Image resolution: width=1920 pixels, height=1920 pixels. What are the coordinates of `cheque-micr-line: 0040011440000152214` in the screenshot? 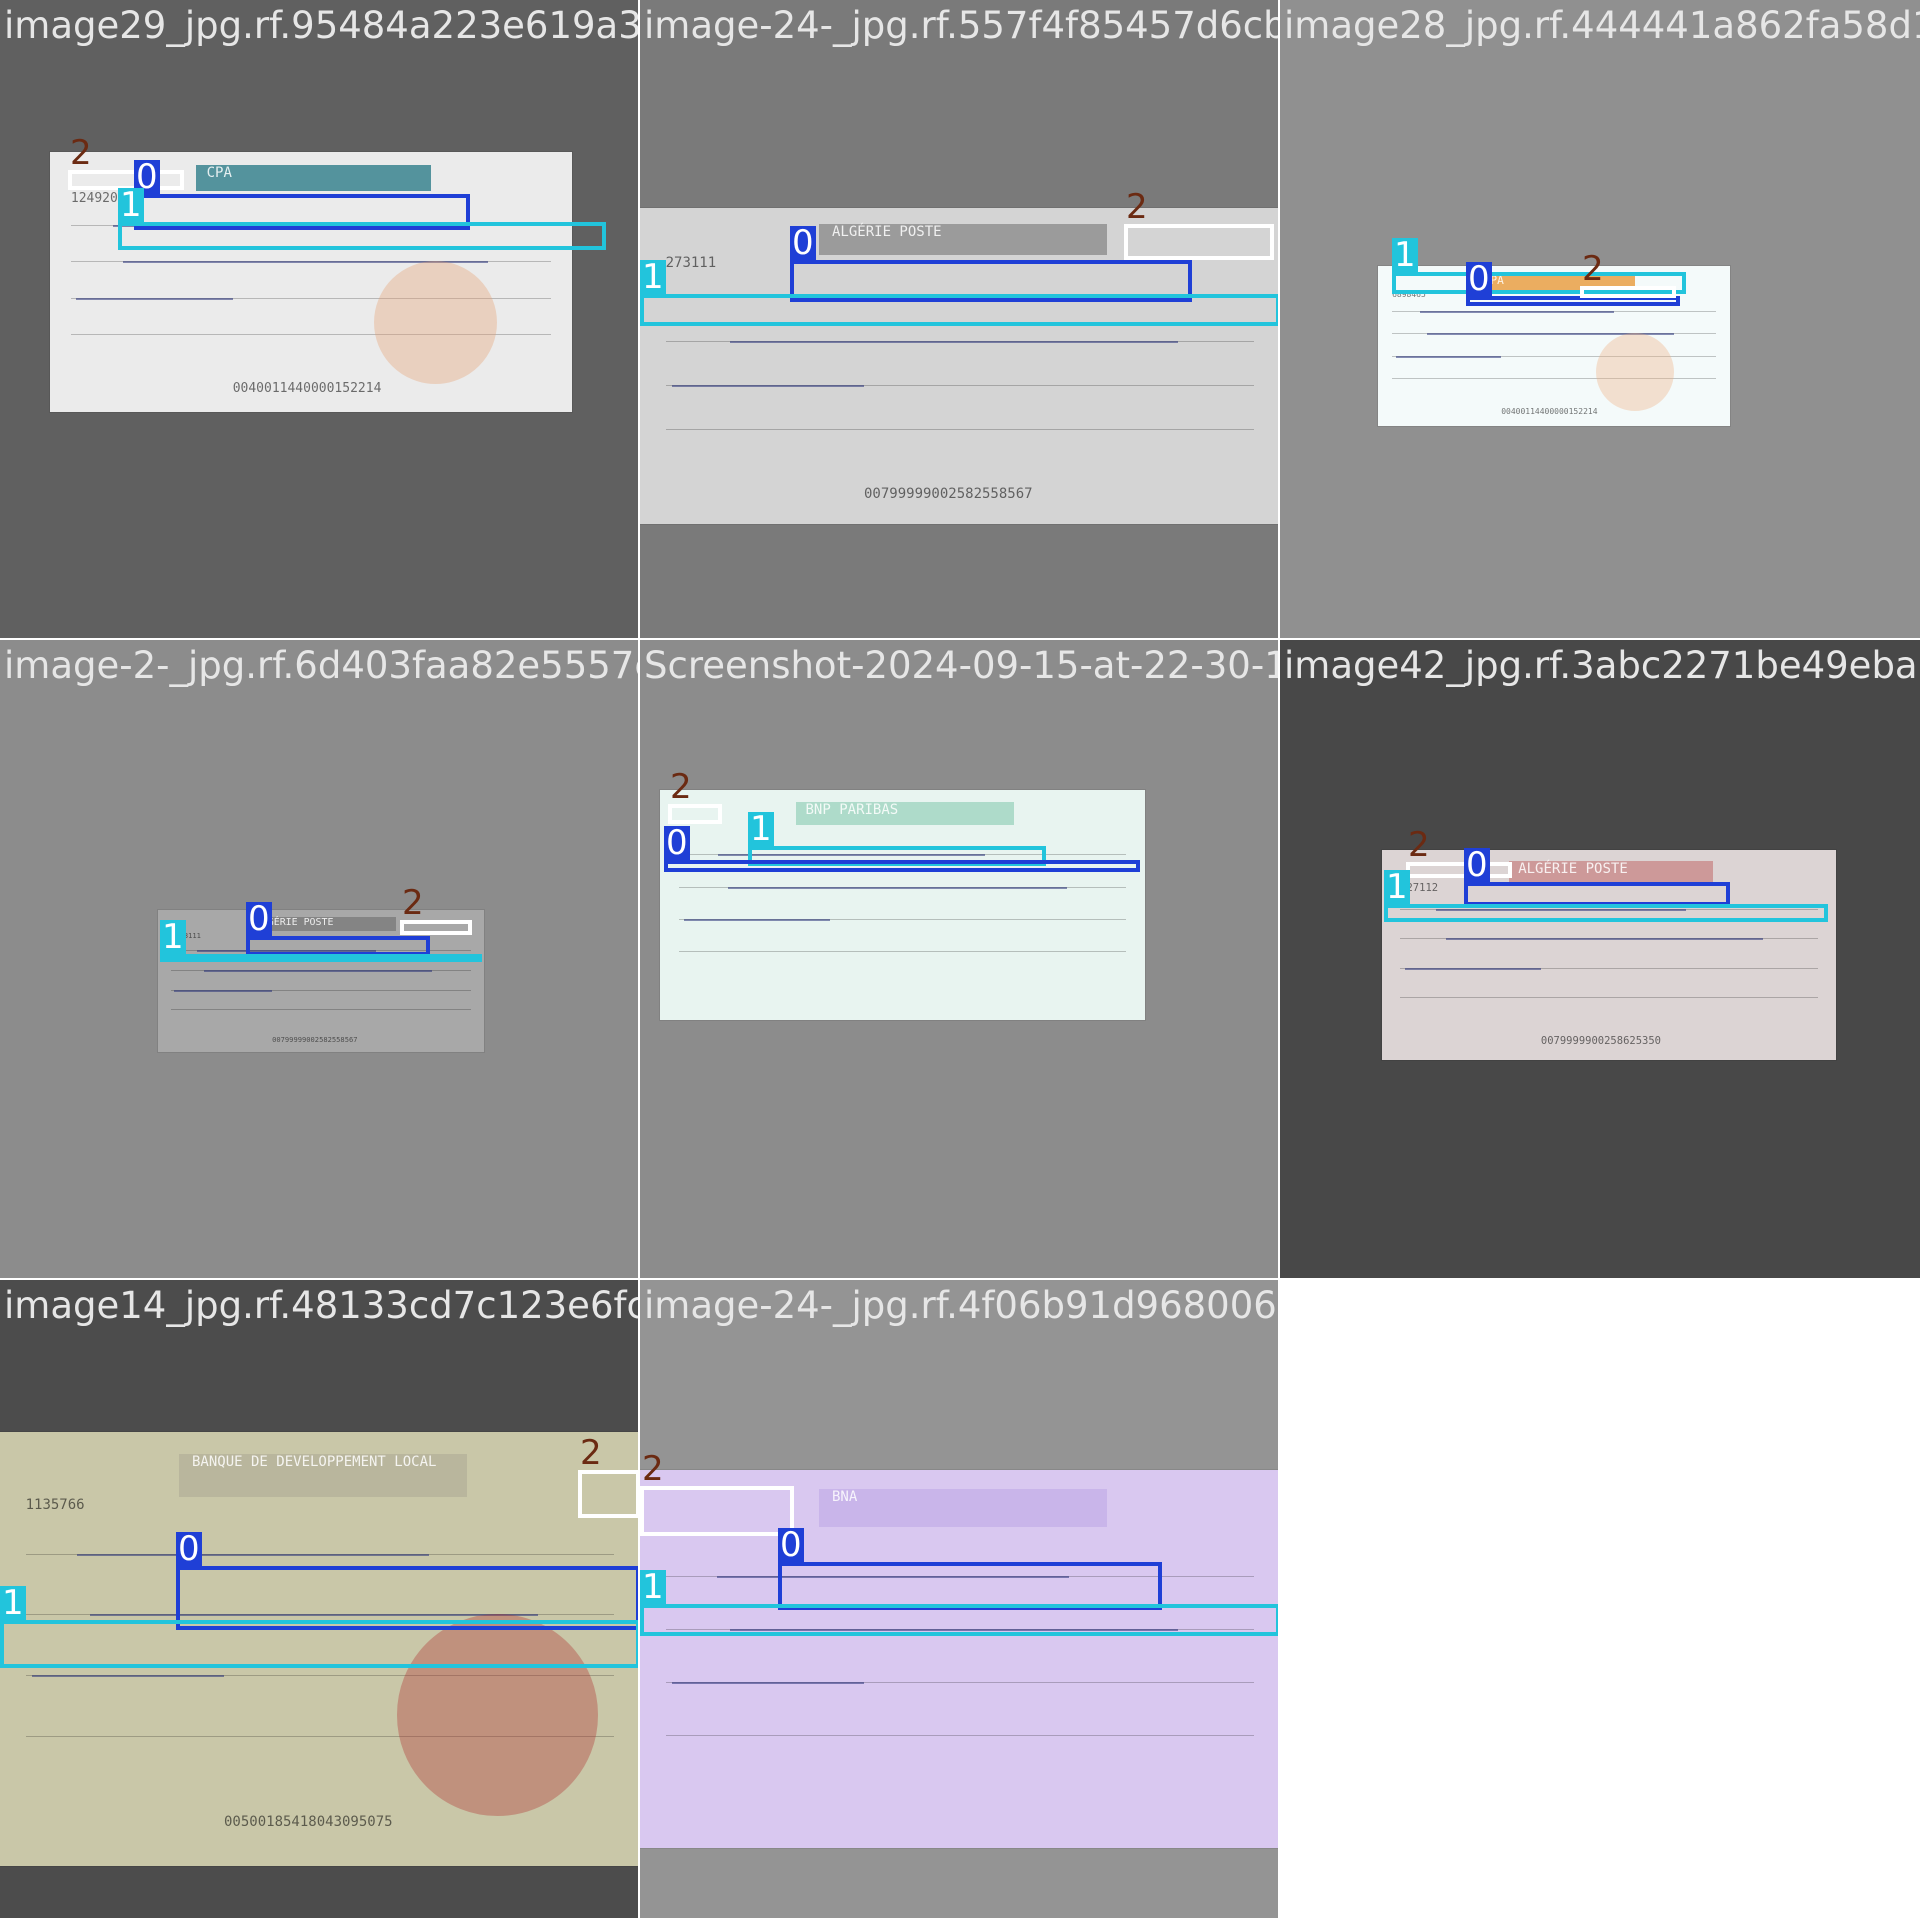 It's located at (307, 388).